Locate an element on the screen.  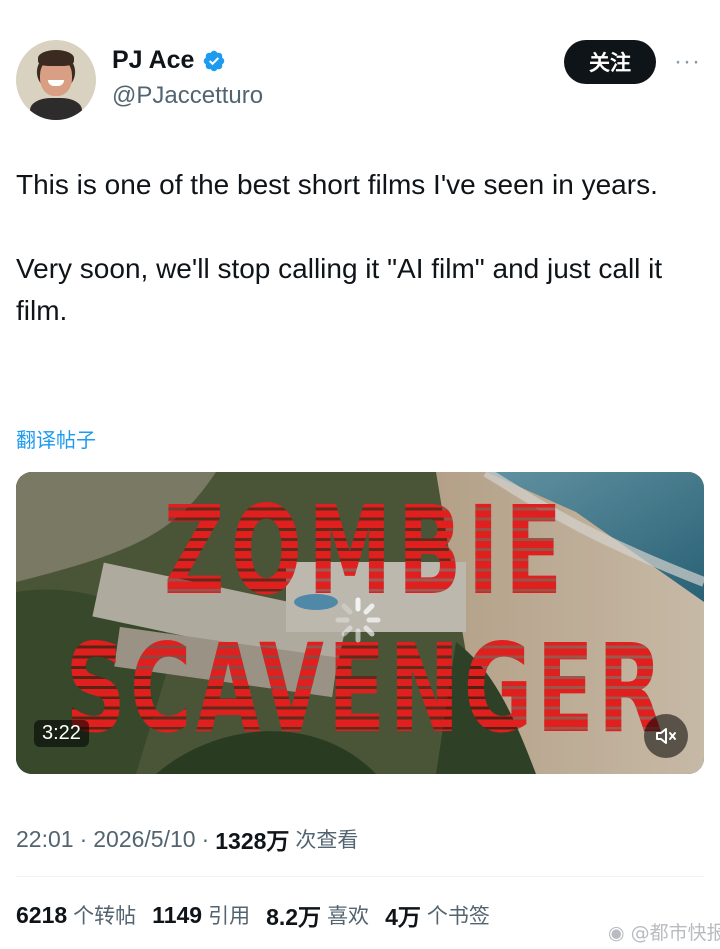
bookmarks-label: 个书签 is located at coordinates (458, 915).